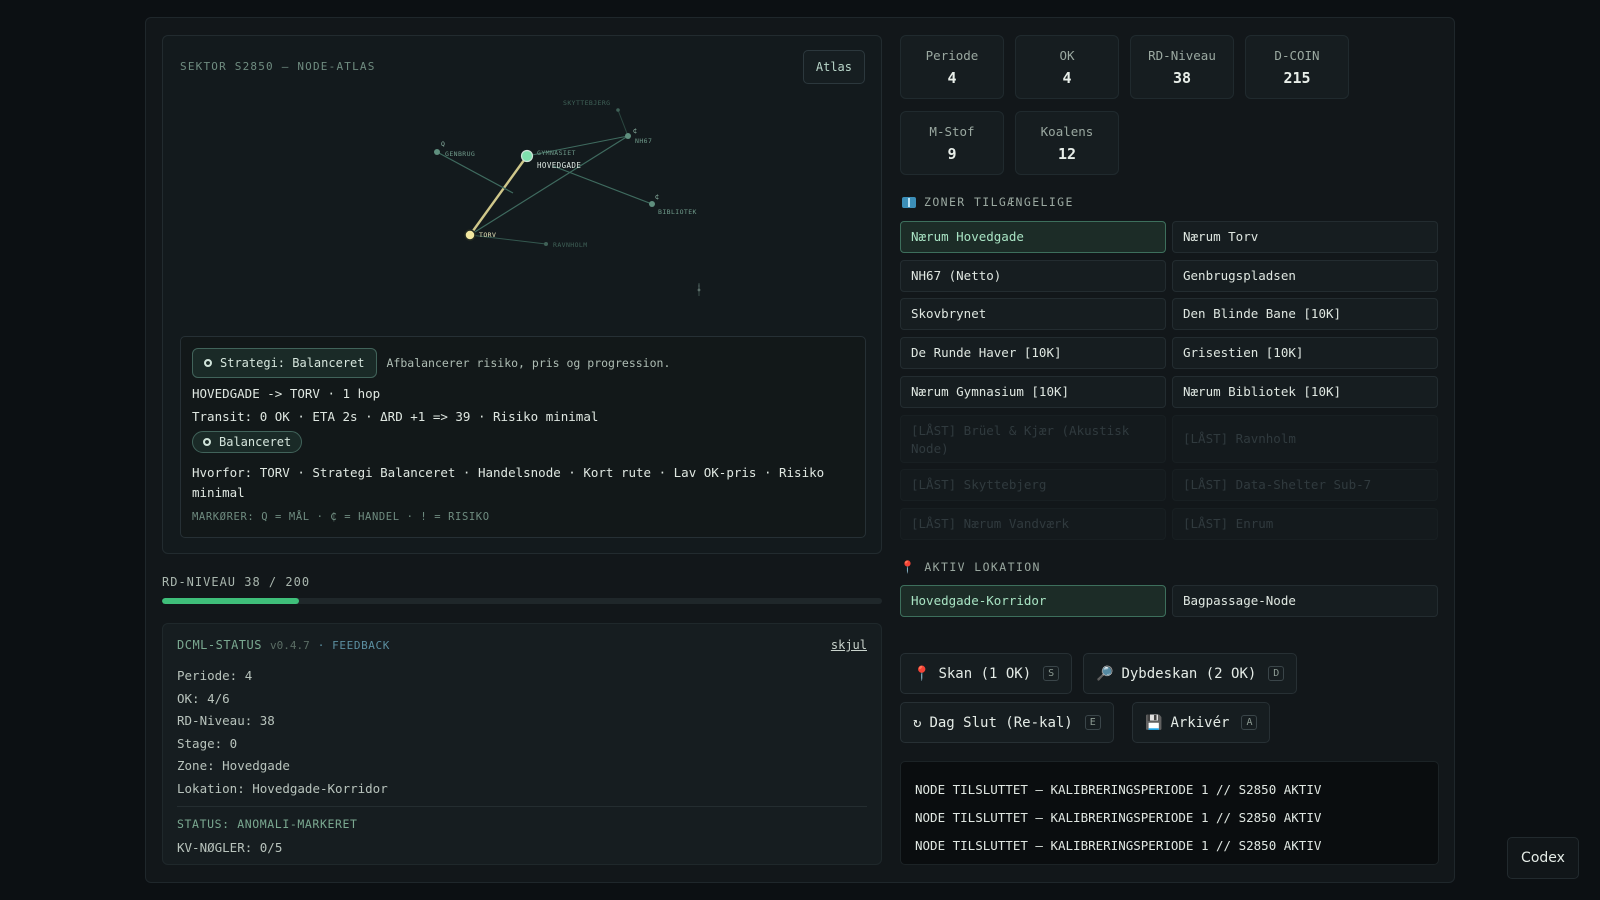 This screenshot has width=1600, height=900. Describe the element at coordinates (278, 66) in the screenshot. I see `atlas-title: SEKTOR S2850 — NODE-ATLAS` at that location.